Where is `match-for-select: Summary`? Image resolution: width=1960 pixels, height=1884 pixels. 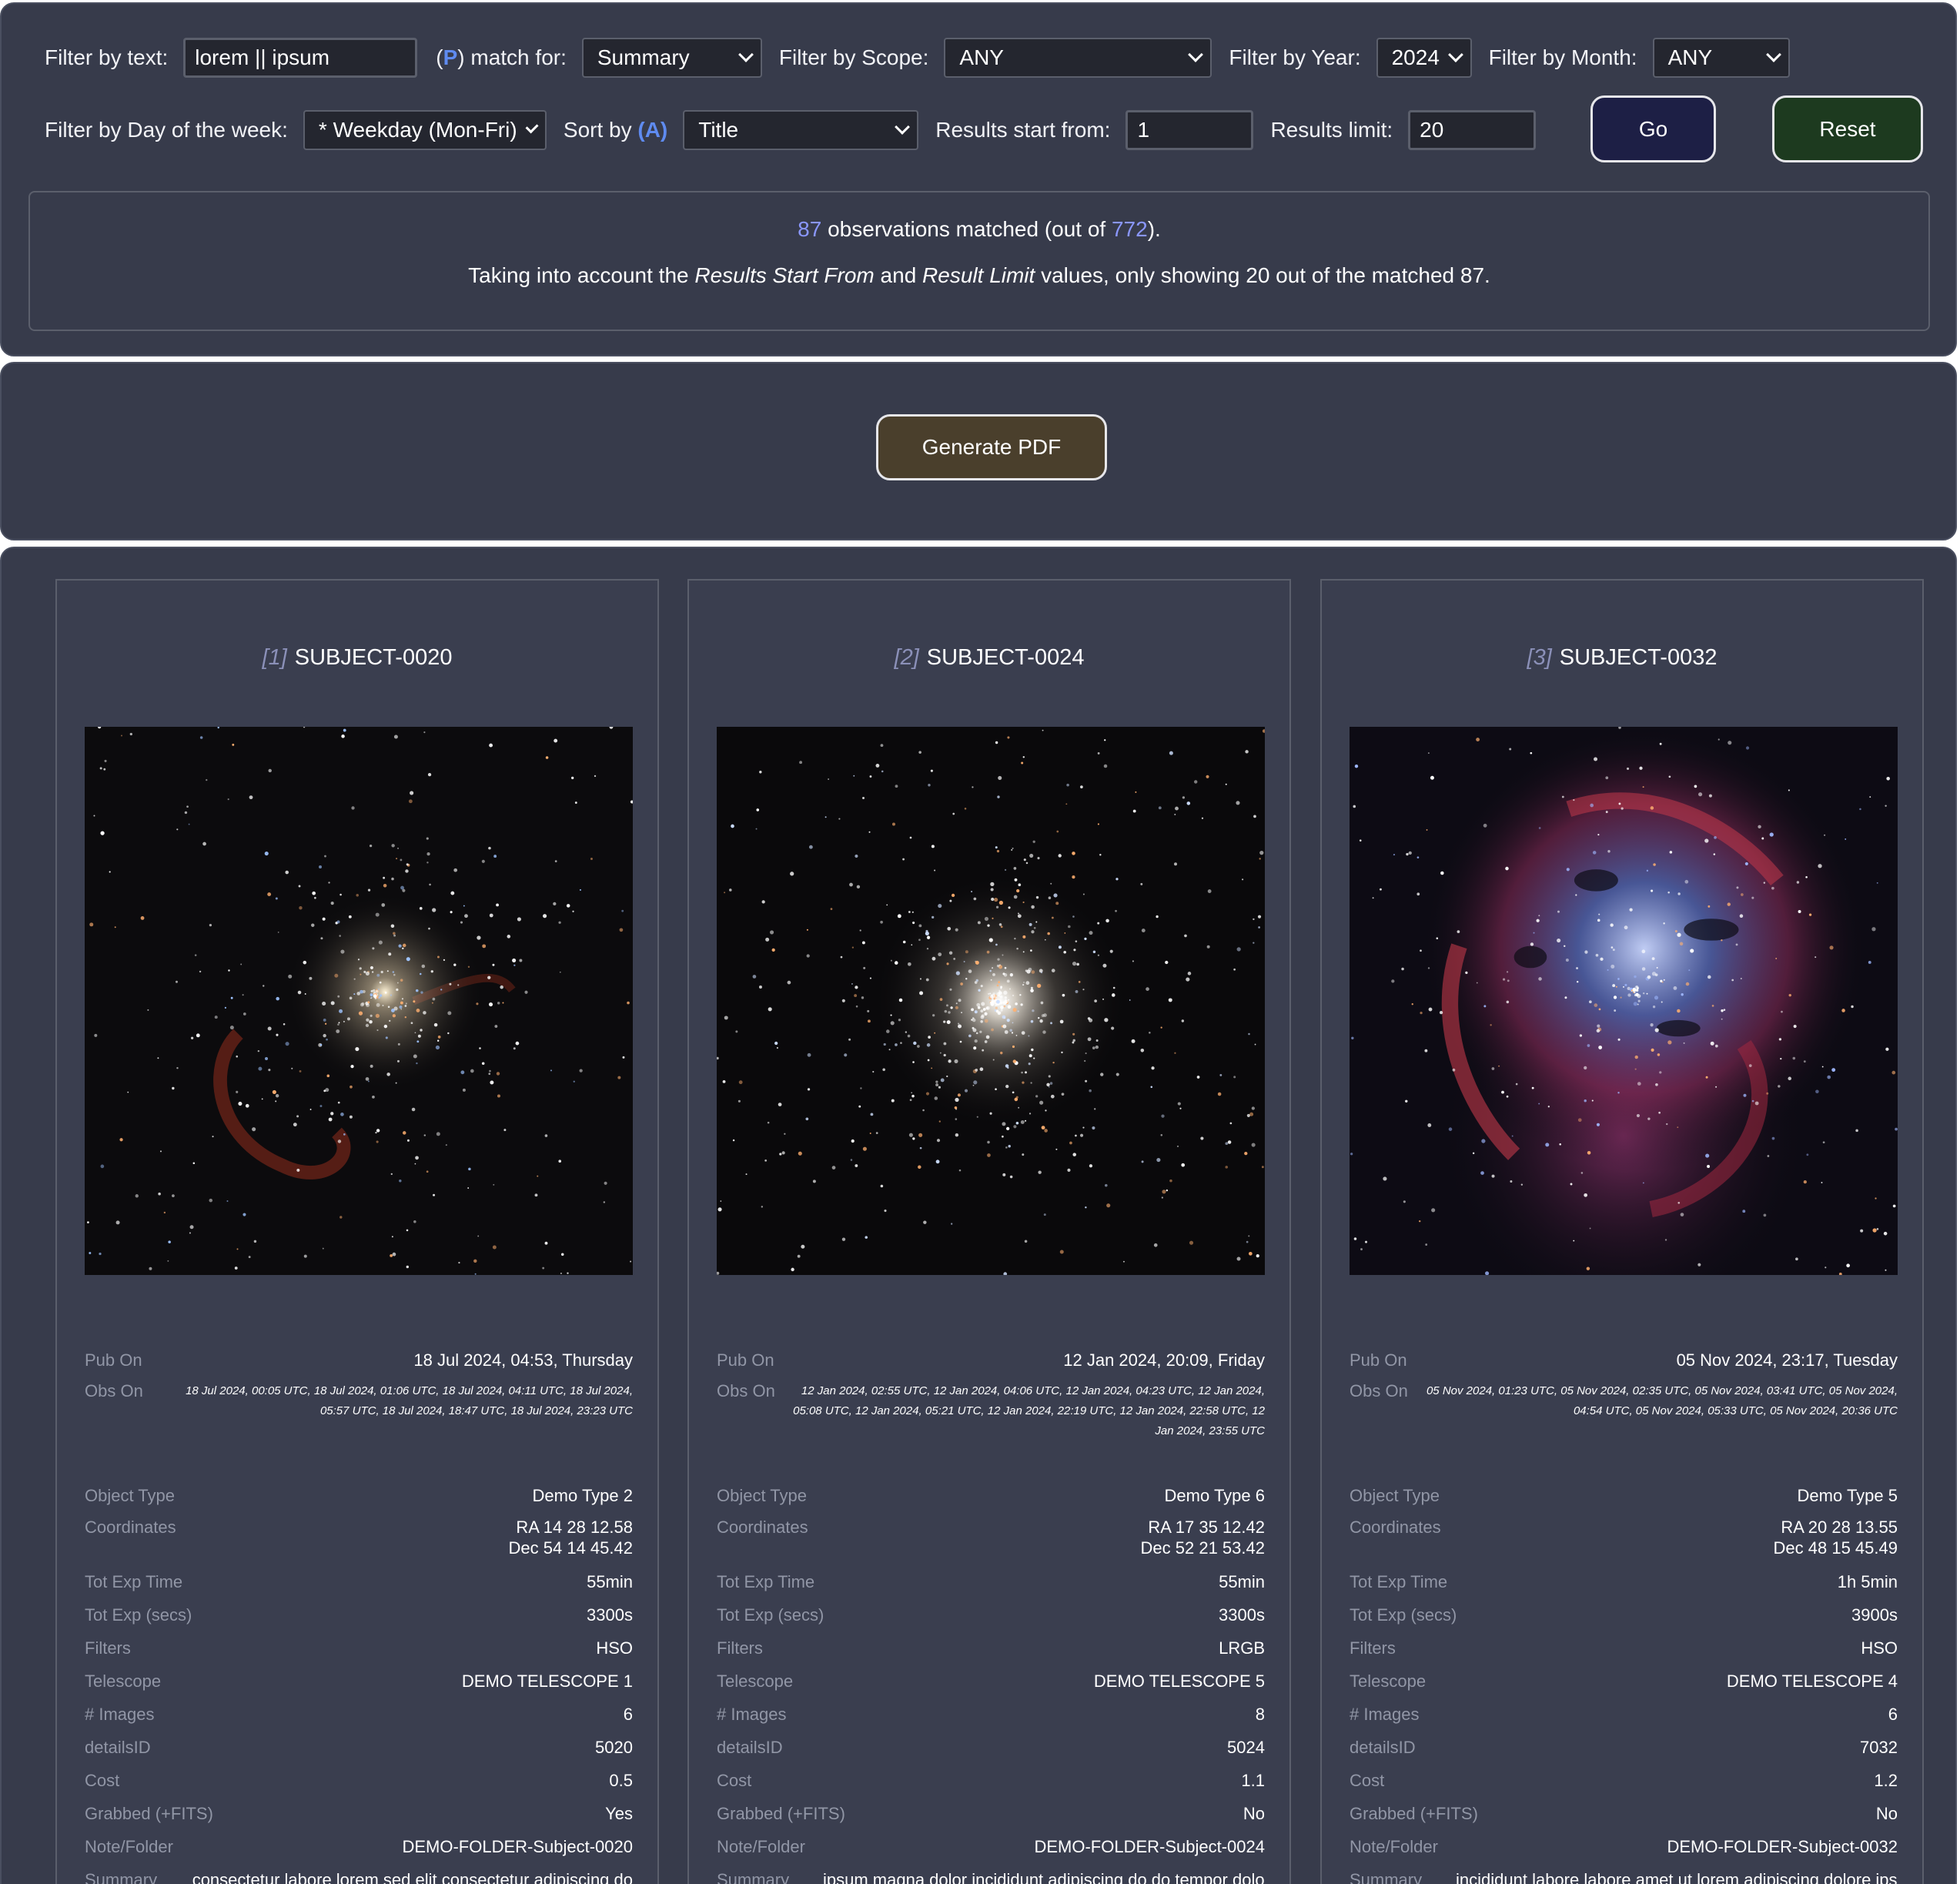 match-for-select: Summary is located at coordinates (671, 58).